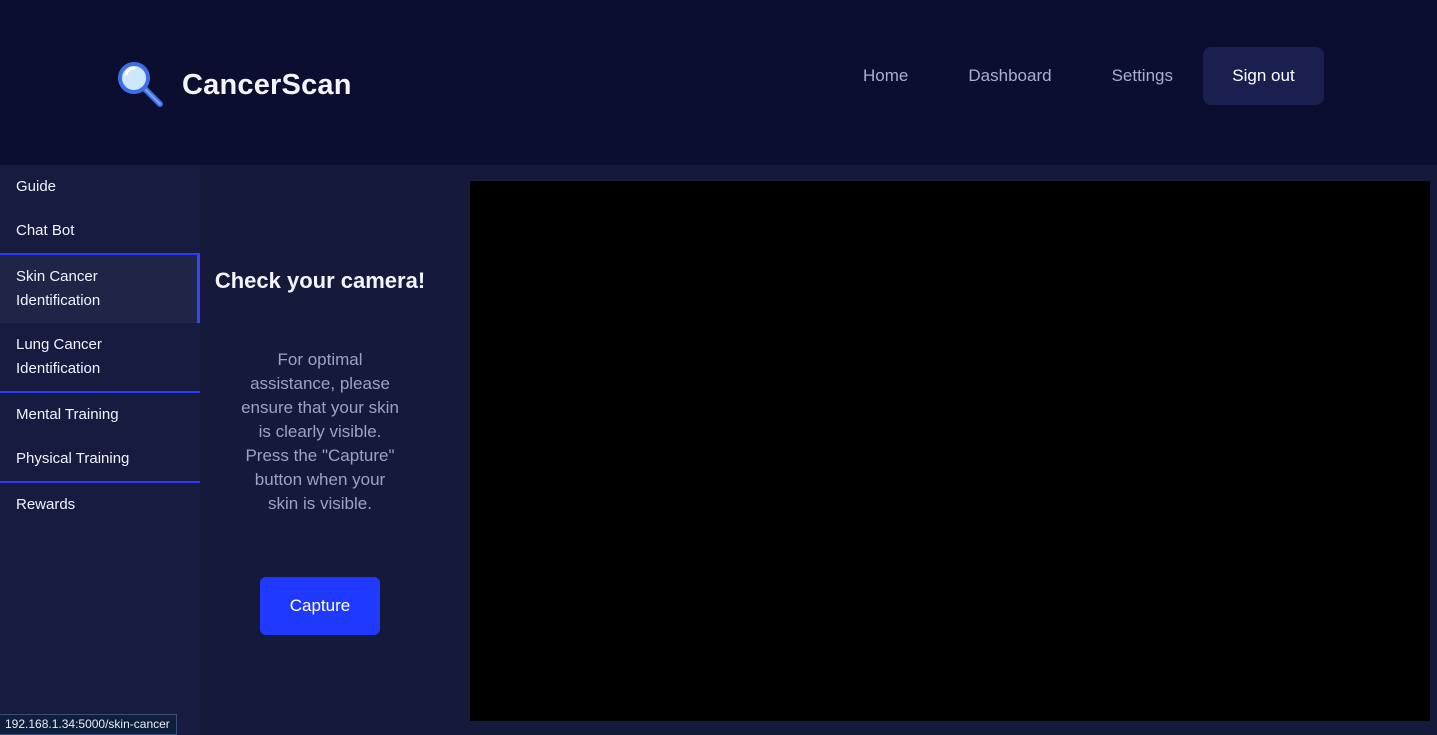 The height and width of the screenshot is (735, 1437). Describe the element at coordinates (100, 187) in the screenshot. I see `sidebar-item-guide: Guide` at that location.